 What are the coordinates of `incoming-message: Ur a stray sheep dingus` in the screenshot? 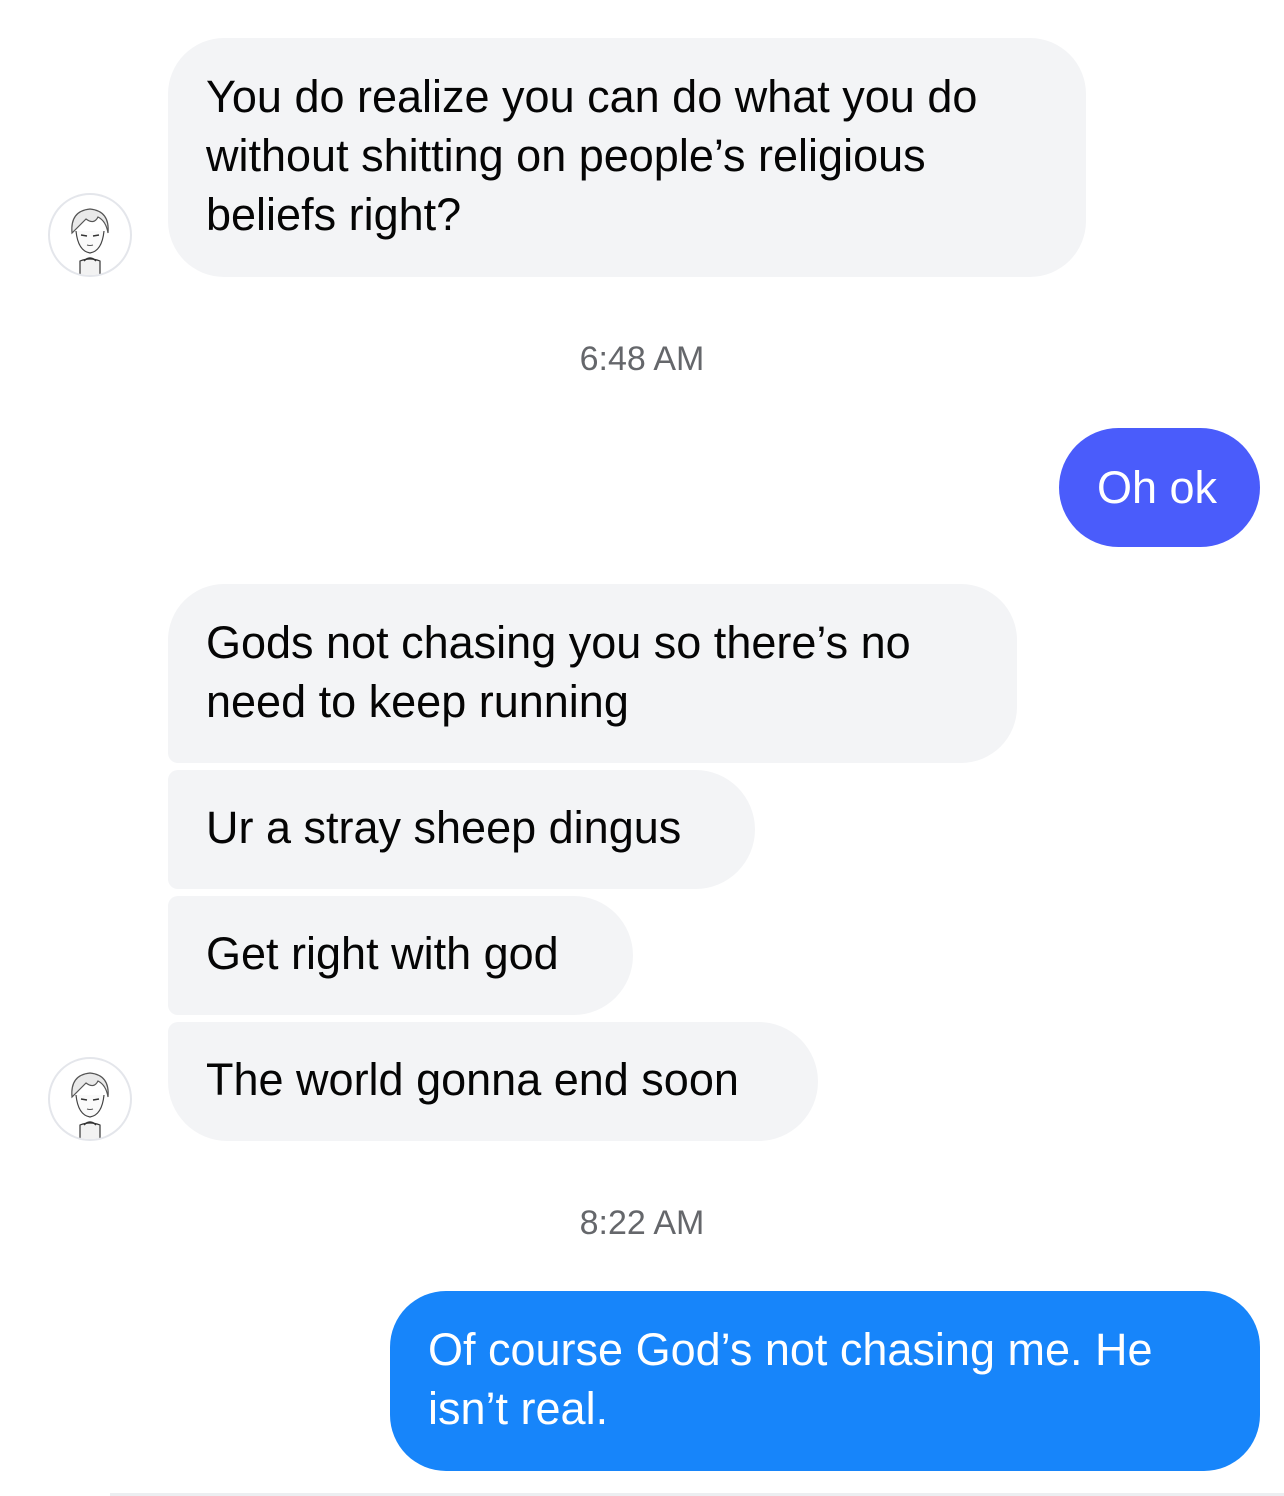 It's located at (461, 829).